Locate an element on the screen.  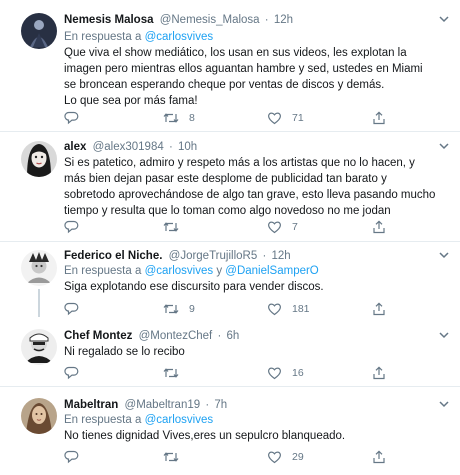
tweet-actions: 8 71 is located at coordinates (244, 118).